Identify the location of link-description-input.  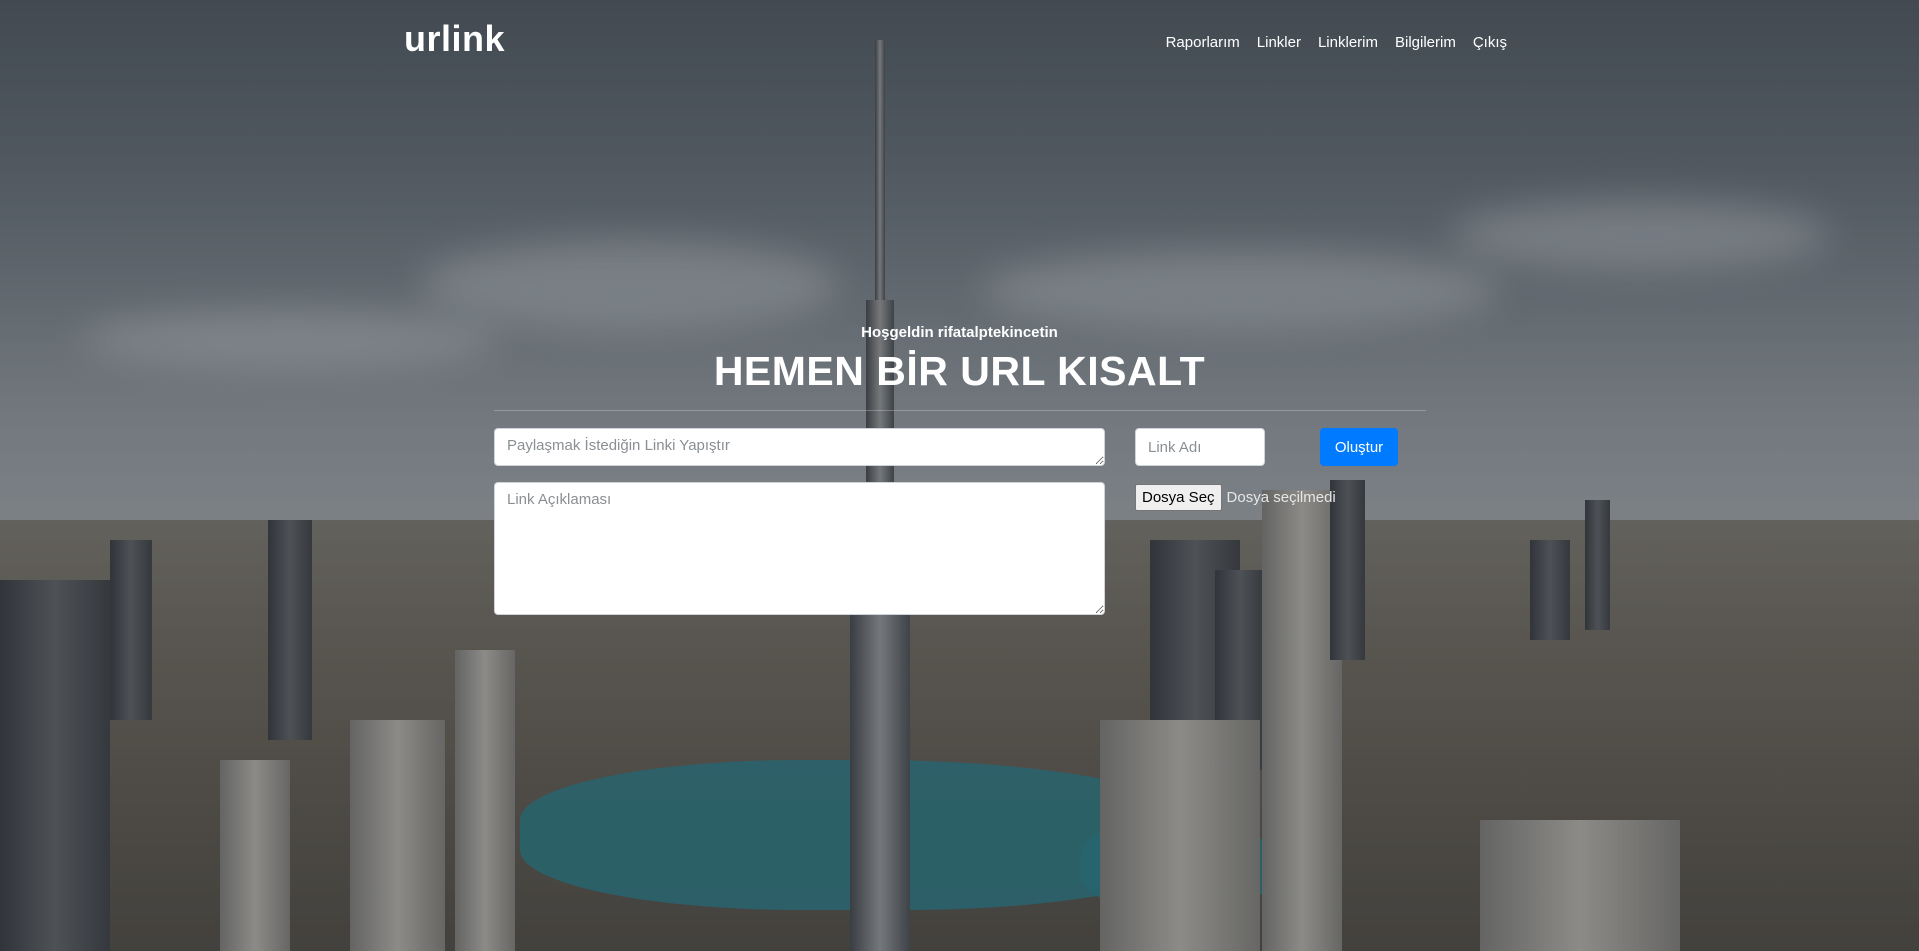
(799, 548).